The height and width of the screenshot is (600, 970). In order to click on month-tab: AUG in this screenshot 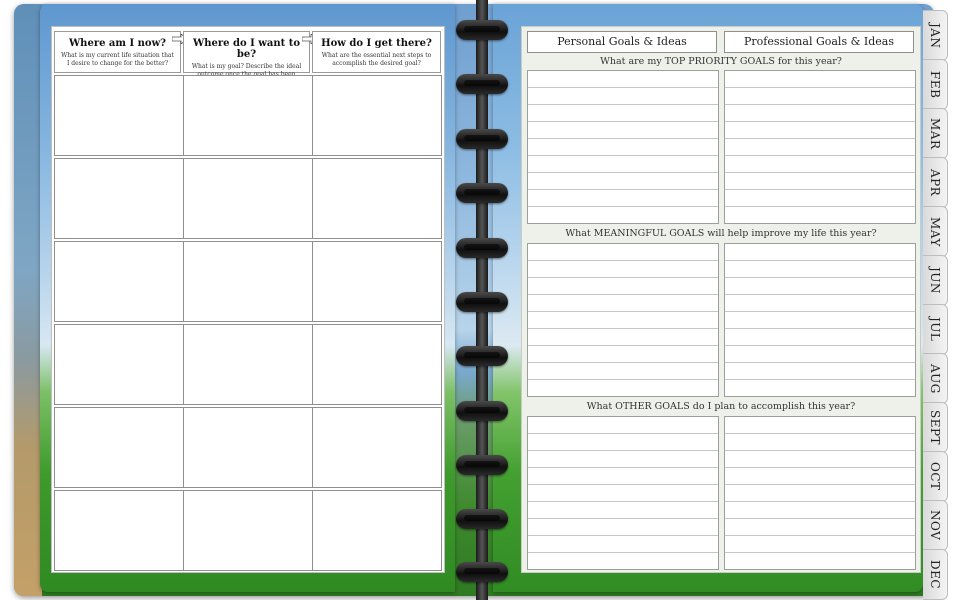, I will do `click(935, 378)`.